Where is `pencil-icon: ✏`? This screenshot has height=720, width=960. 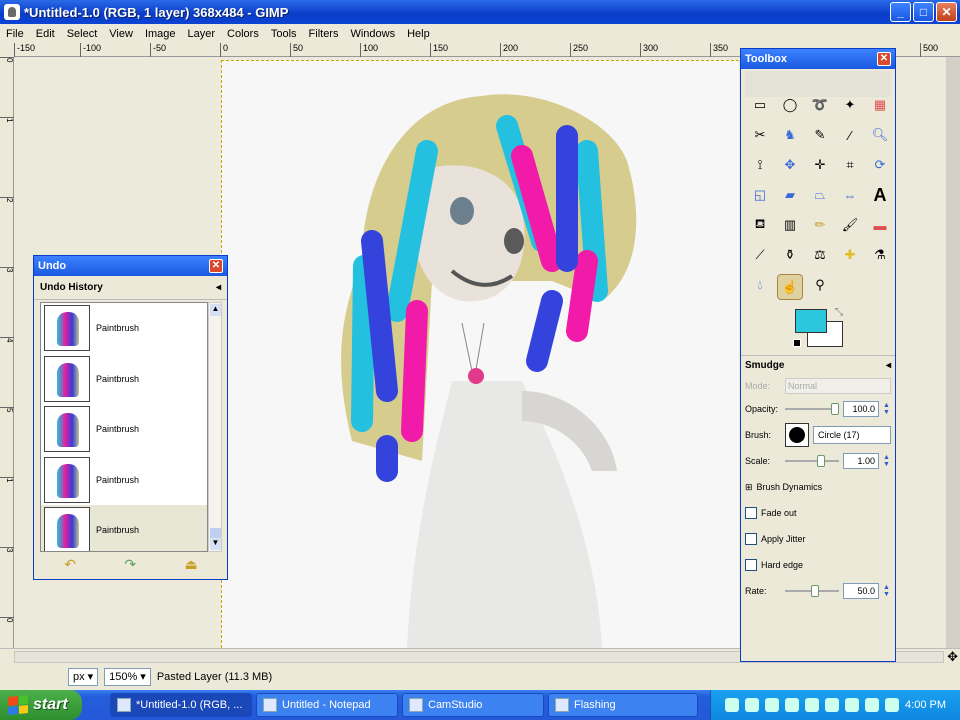 pencil-icon: ✏ is located at coordinates (820, 225).